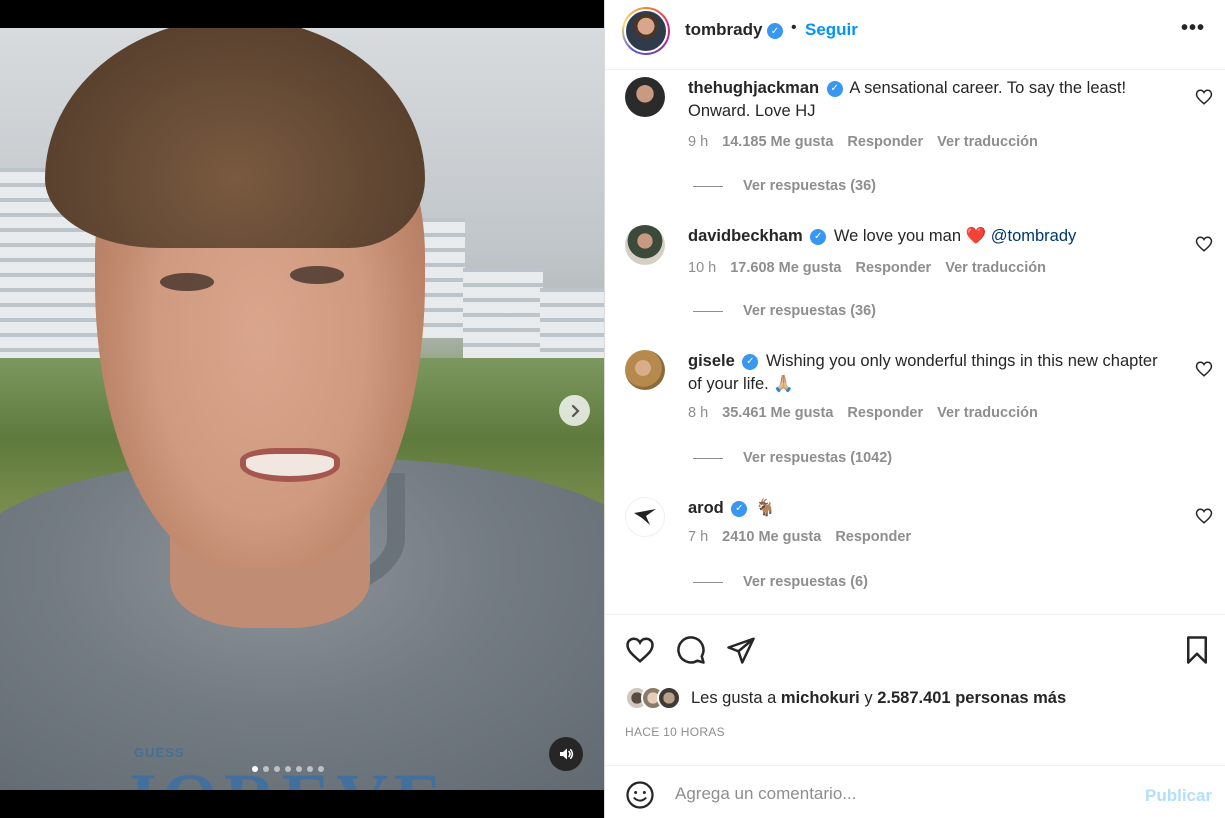 Image resolution: width=1225 pixels, height=818 pixels. What do you see at coordinates (669, 698) in the screenshot?
I see `liker-avatar` at bounding box center [669, 698].